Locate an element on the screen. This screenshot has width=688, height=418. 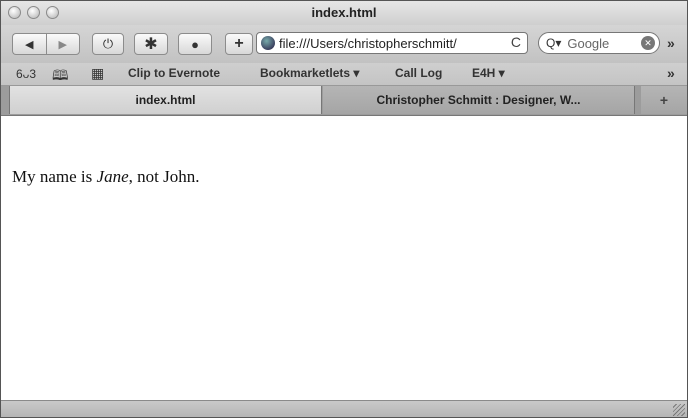
reading-glasses-icon: 6ᴗ3 is located at coordinates (26, 74).